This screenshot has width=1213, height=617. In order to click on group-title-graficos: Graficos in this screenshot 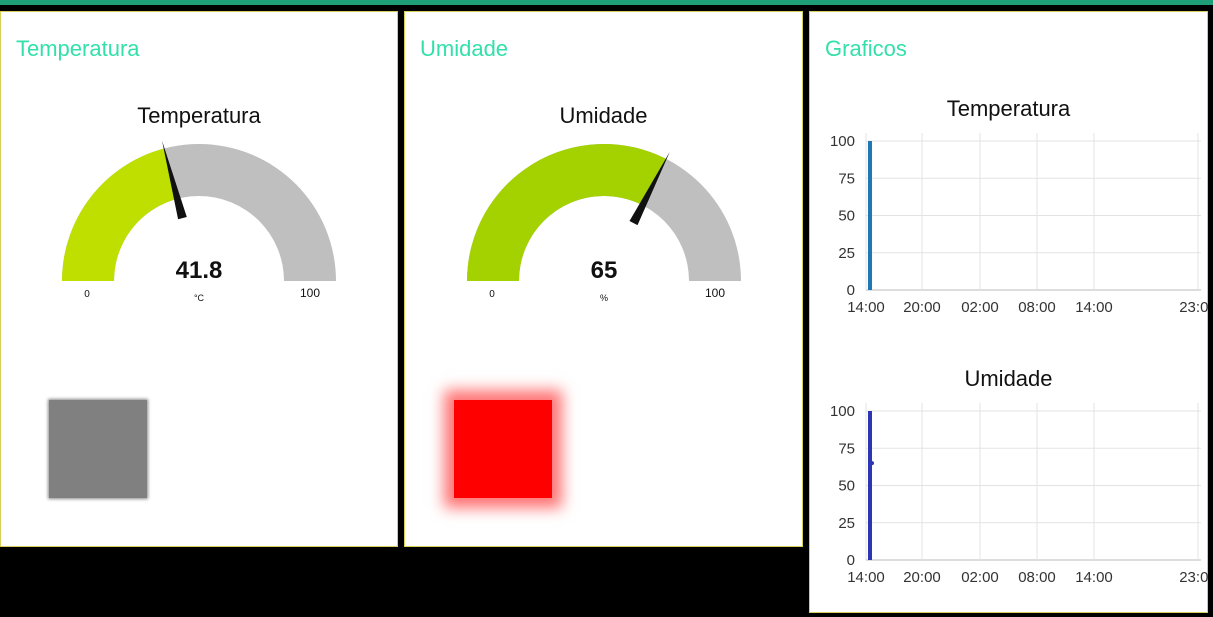, I will do `click(866, 48)`.